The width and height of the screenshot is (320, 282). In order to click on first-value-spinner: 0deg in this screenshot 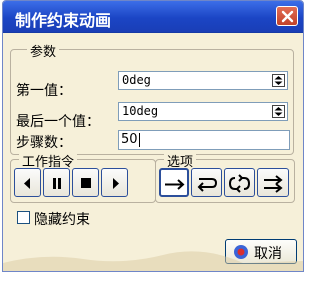, I will do `click(203, 80)`.